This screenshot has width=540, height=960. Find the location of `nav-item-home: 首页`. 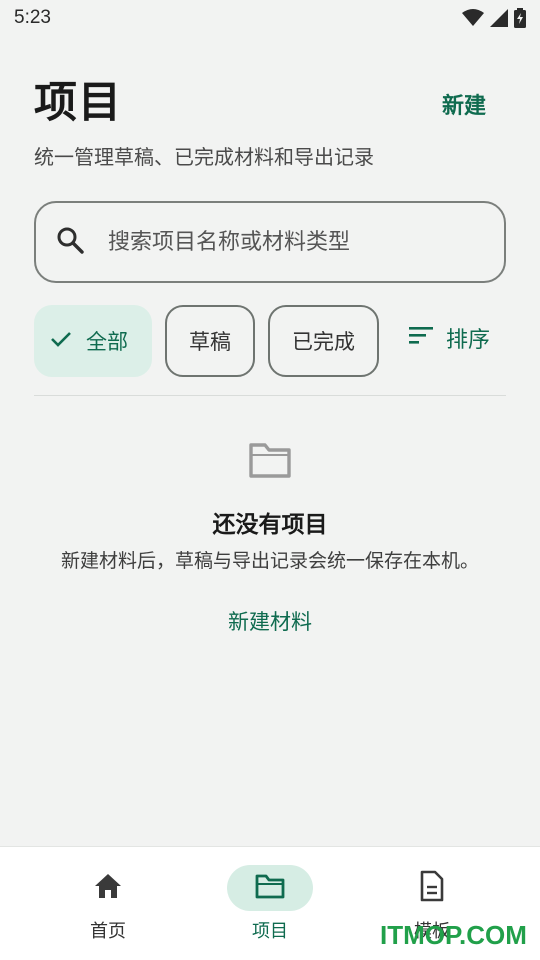

nav-item-home: 首页 is located at coordinates (105, 903).